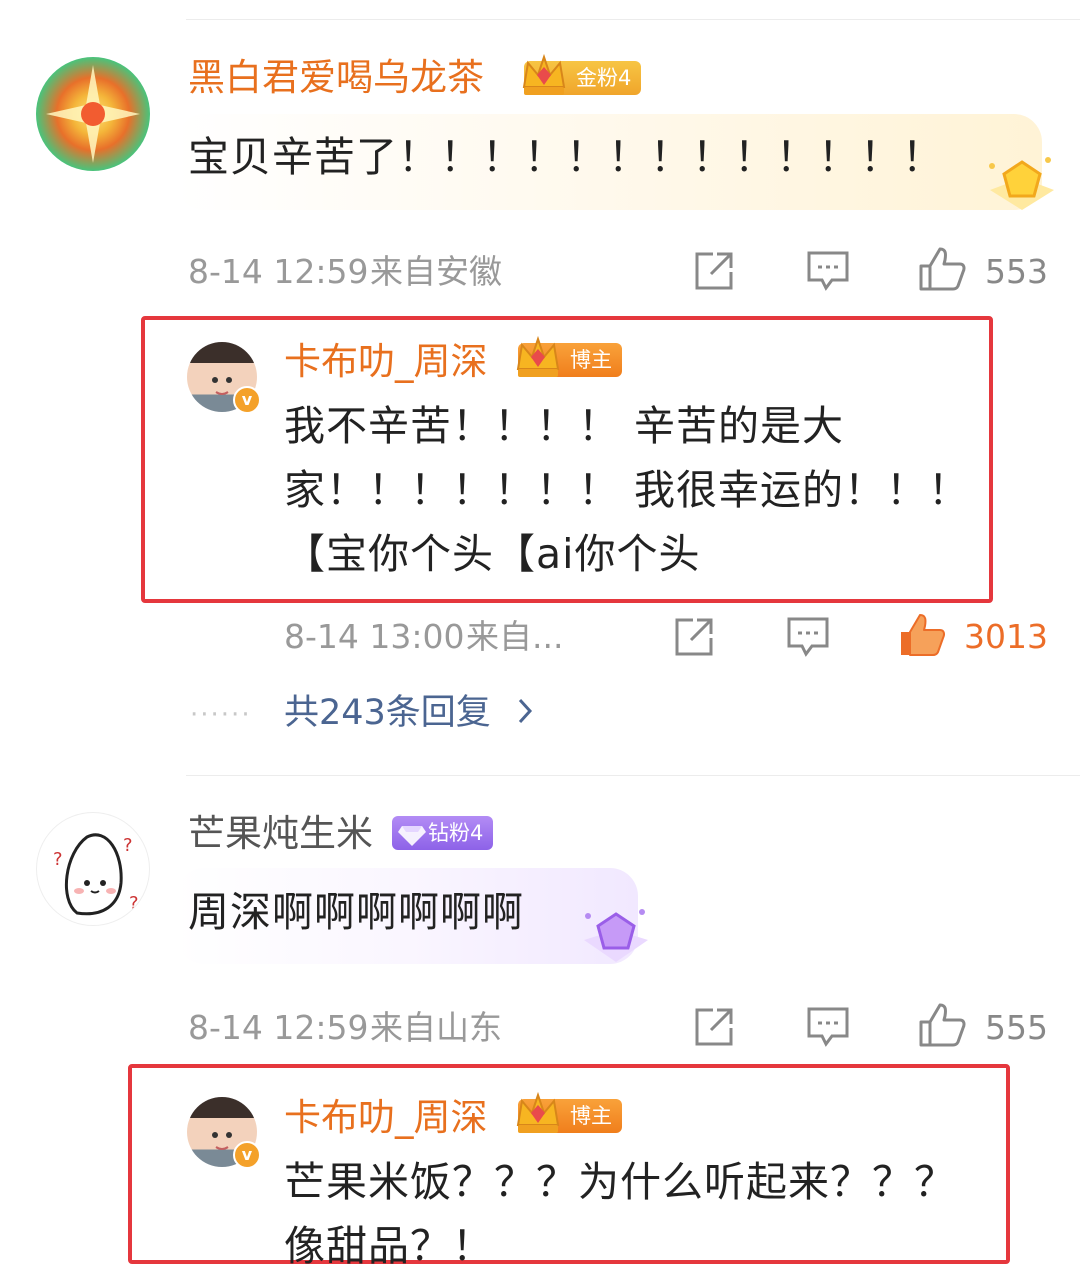 This screenshot has width=1080, height=1278. What do you see at coordinates (456, 833) in the screenshot?
I see `fan-badge-label: 钻粉4` at bounding box center [456, 833].